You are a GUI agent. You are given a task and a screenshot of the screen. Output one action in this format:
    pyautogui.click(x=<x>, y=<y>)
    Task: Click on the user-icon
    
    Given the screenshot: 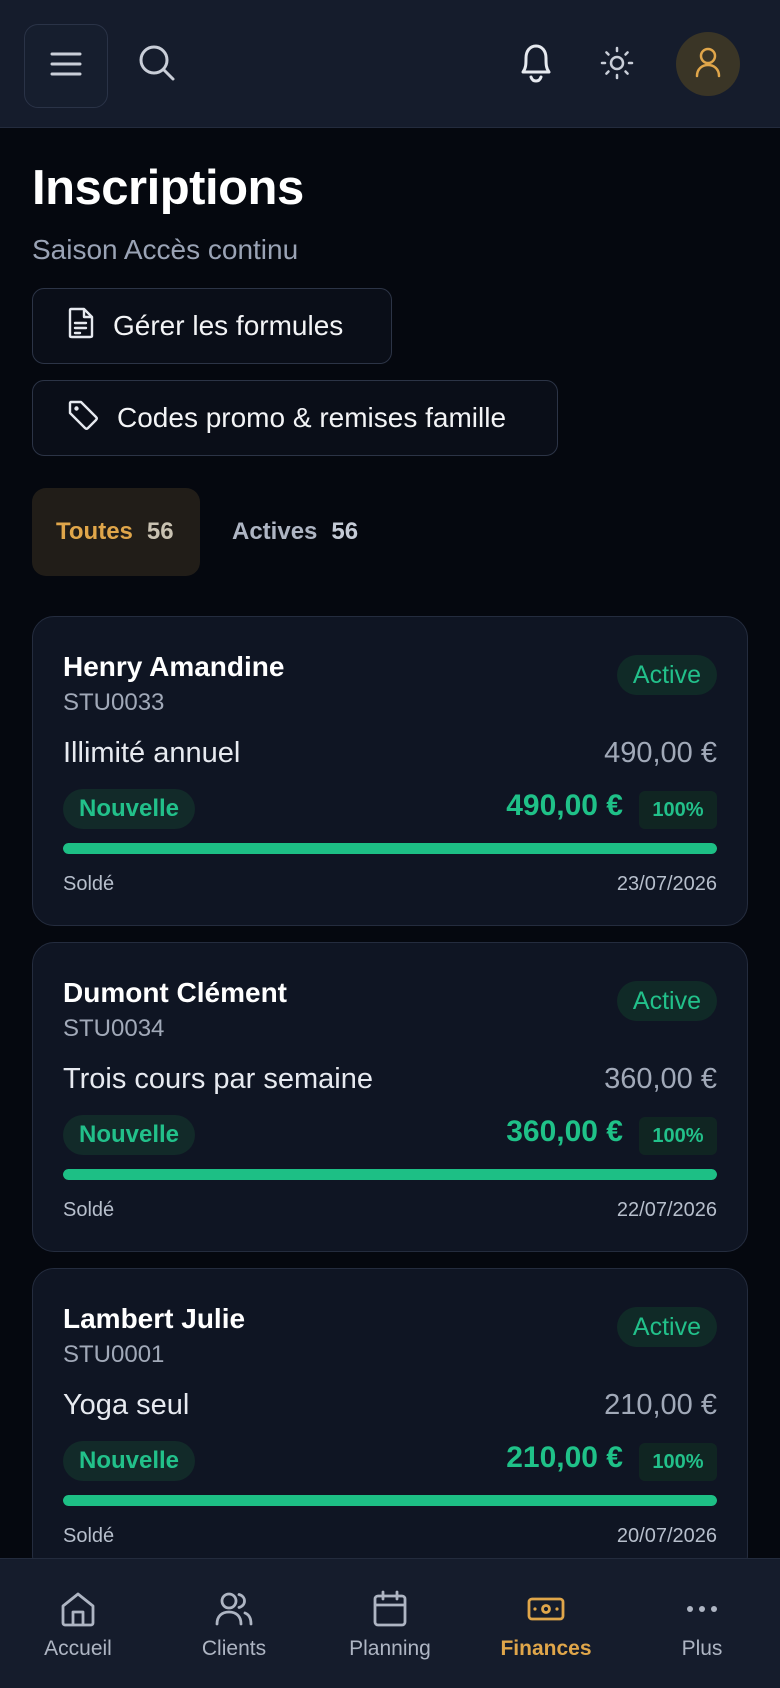 What is the action you would take?
    pyautogui.click(x=708, y=64)
    